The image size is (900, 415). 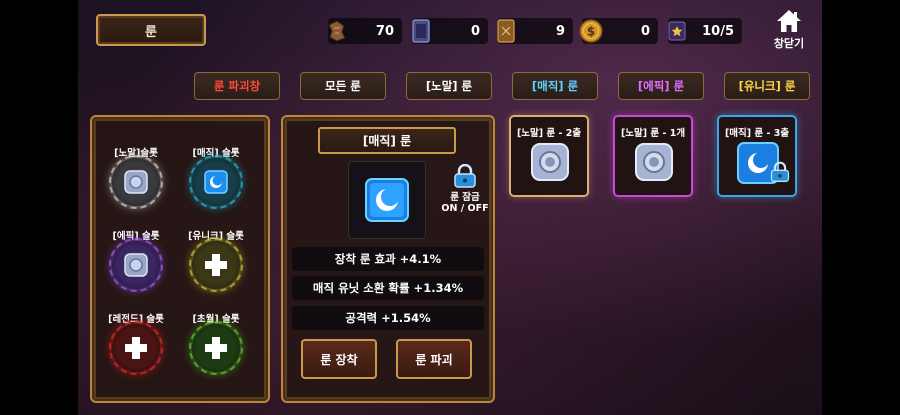 I want to click on slot-transcend, so click(x=216, y=348).